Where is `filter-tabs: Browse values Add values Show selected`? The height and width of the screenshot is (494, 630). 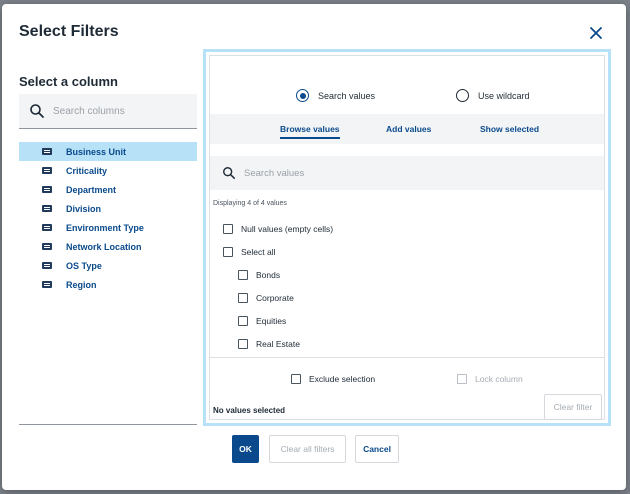
filter-tabs: Browse values Add values Show selected is located at coordinates (407, 129).